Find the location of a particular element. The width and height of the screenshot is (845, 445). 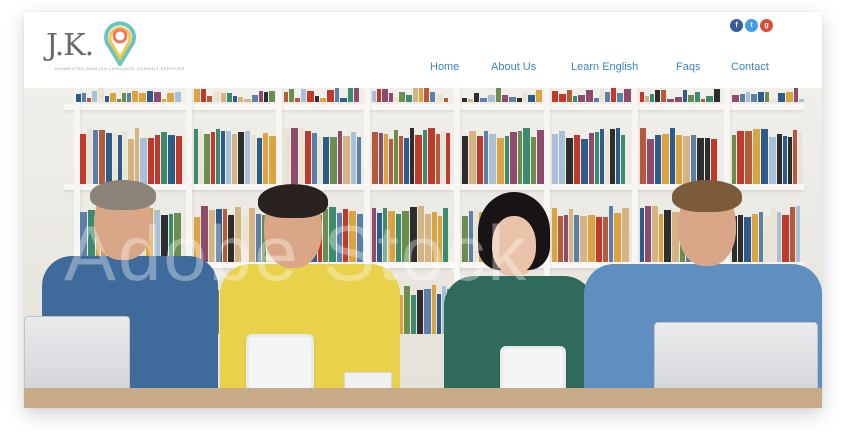

nav-home: Home is located at coordinates (444, 67).